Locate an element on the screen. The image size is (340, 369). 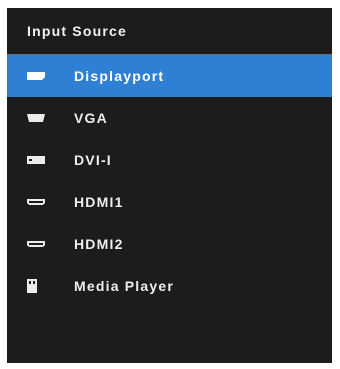
input-item-vga: VGA is located at coordinates (169, 118).